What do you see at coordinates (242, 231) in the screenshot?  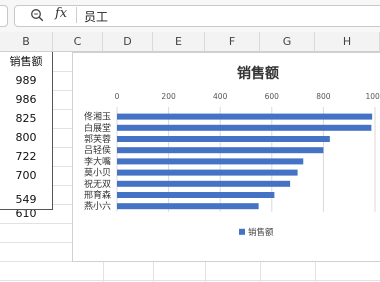 I see `legend-swatch` at bounding box center [242, 231].